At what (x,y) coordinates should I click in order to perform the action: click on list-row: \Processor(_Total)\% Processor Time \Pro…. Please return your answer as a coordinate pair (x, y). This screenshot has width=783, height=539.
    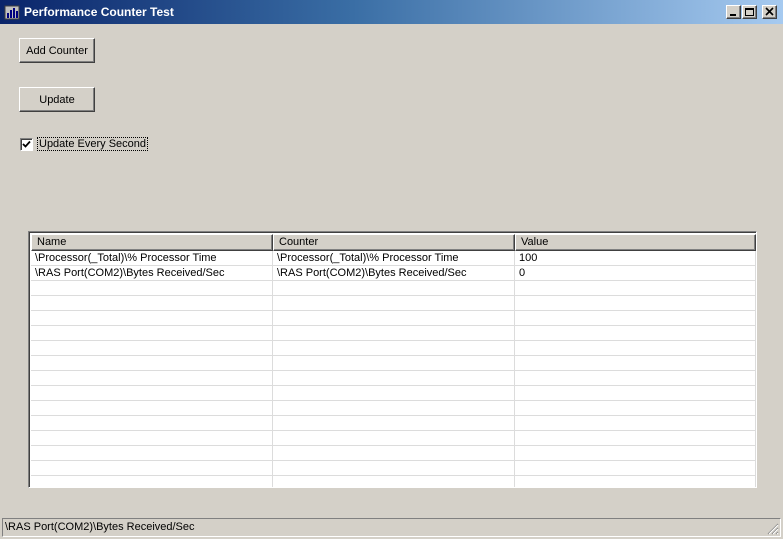
    Looking at the image, I should click on (393, 258).